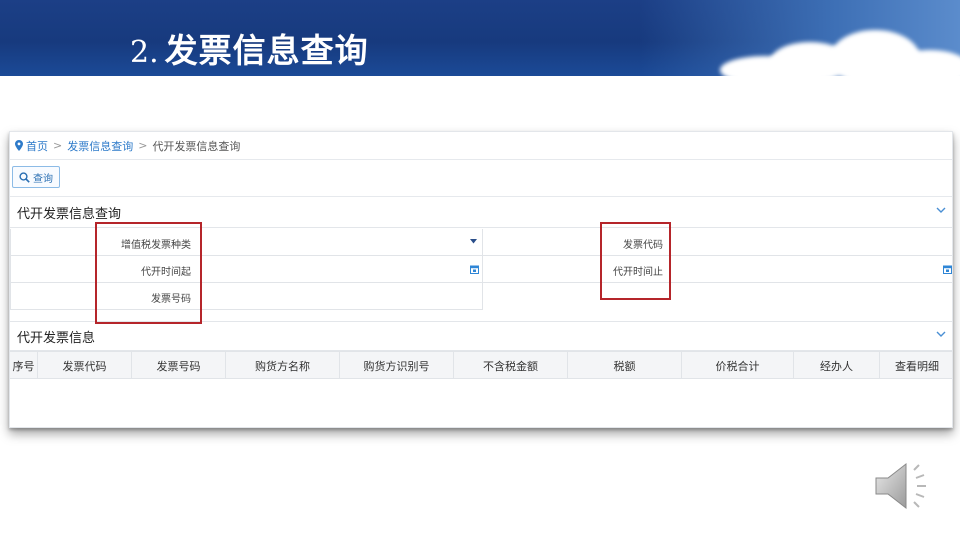  What do you see at coordinates (916, 365) in the screenshot?
I see `column-header-details: 查看明细` at bounding box center [916, 365].